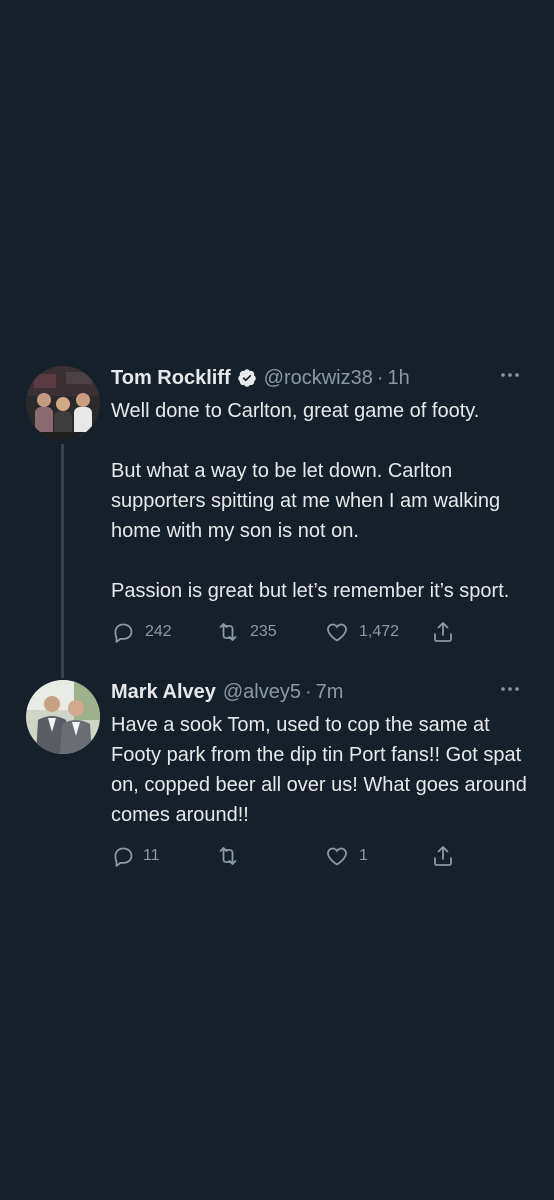  I want to click on author-handle: @alvey5, so click(262, 692).